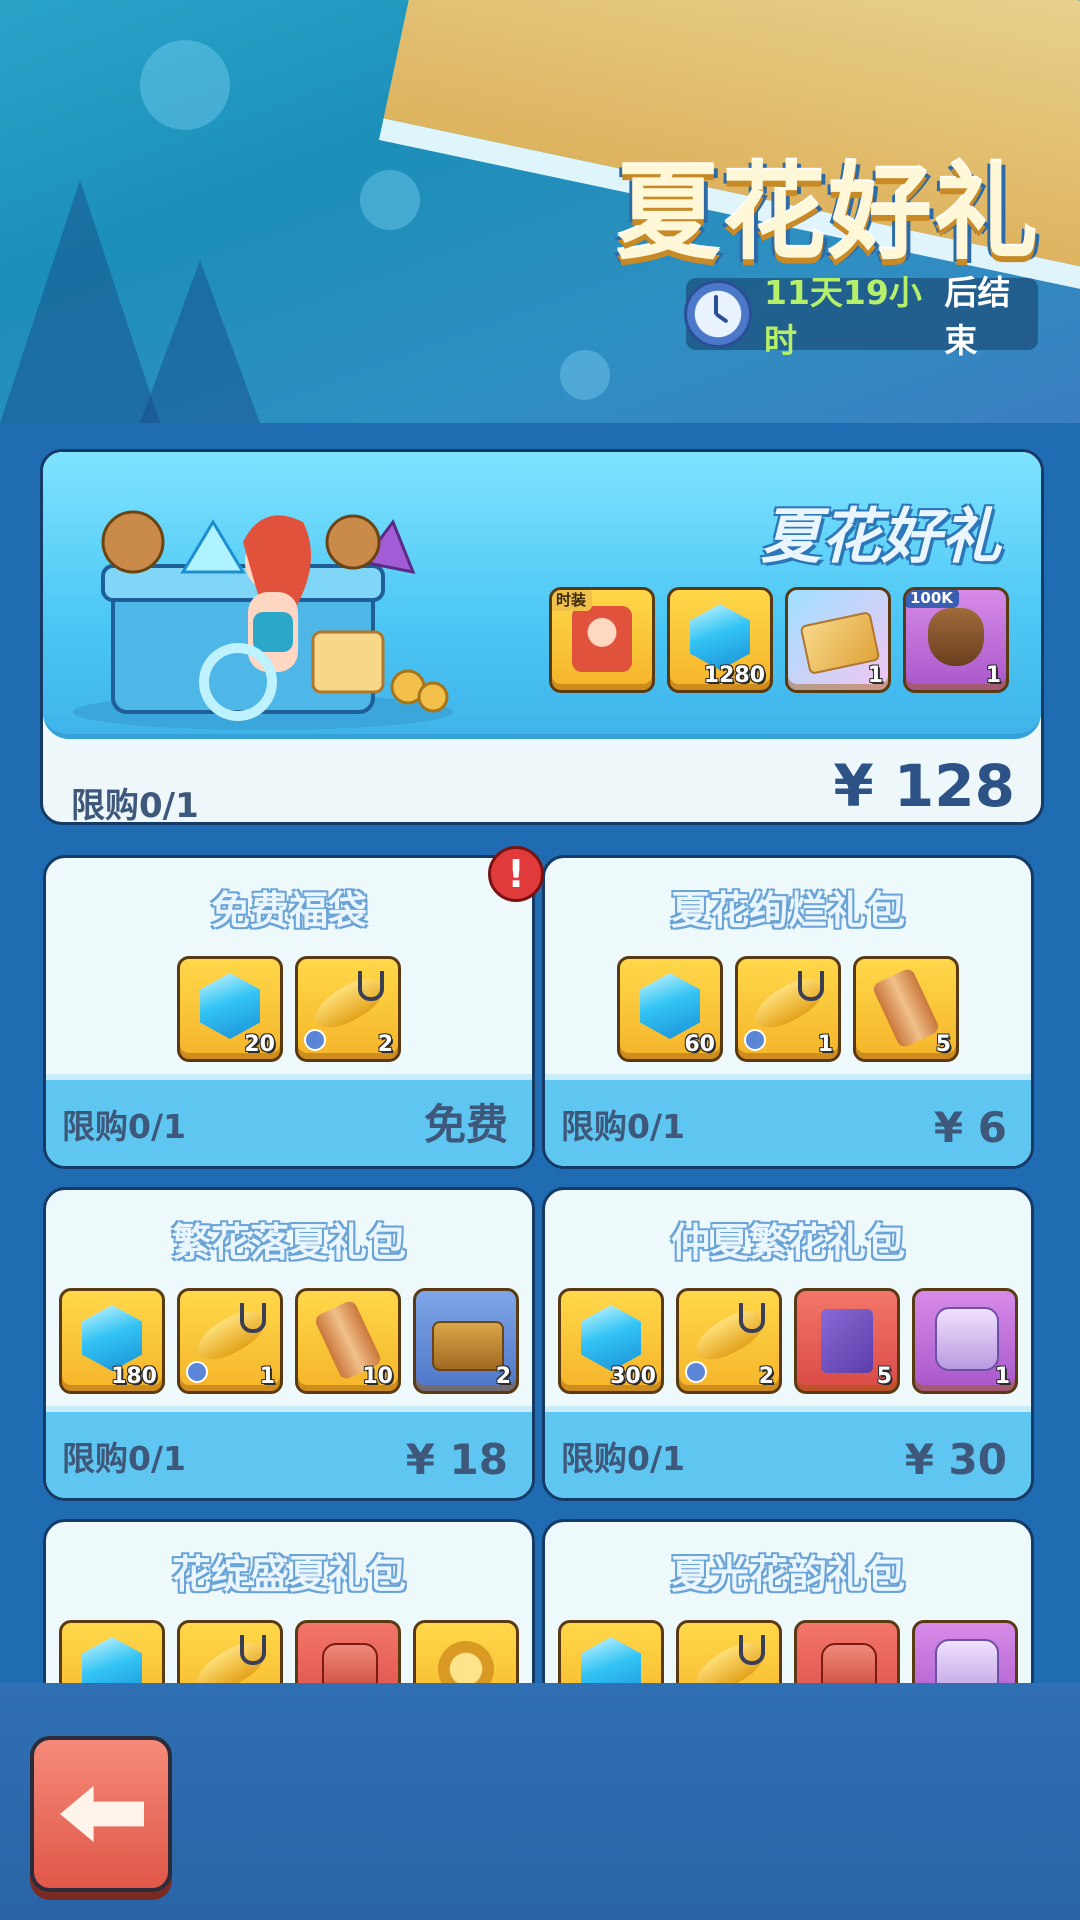  What do you see at coordinates (263, 620) in the screenshot?
I see `treasure-chest-character-art` at bounding box center [263, 620].